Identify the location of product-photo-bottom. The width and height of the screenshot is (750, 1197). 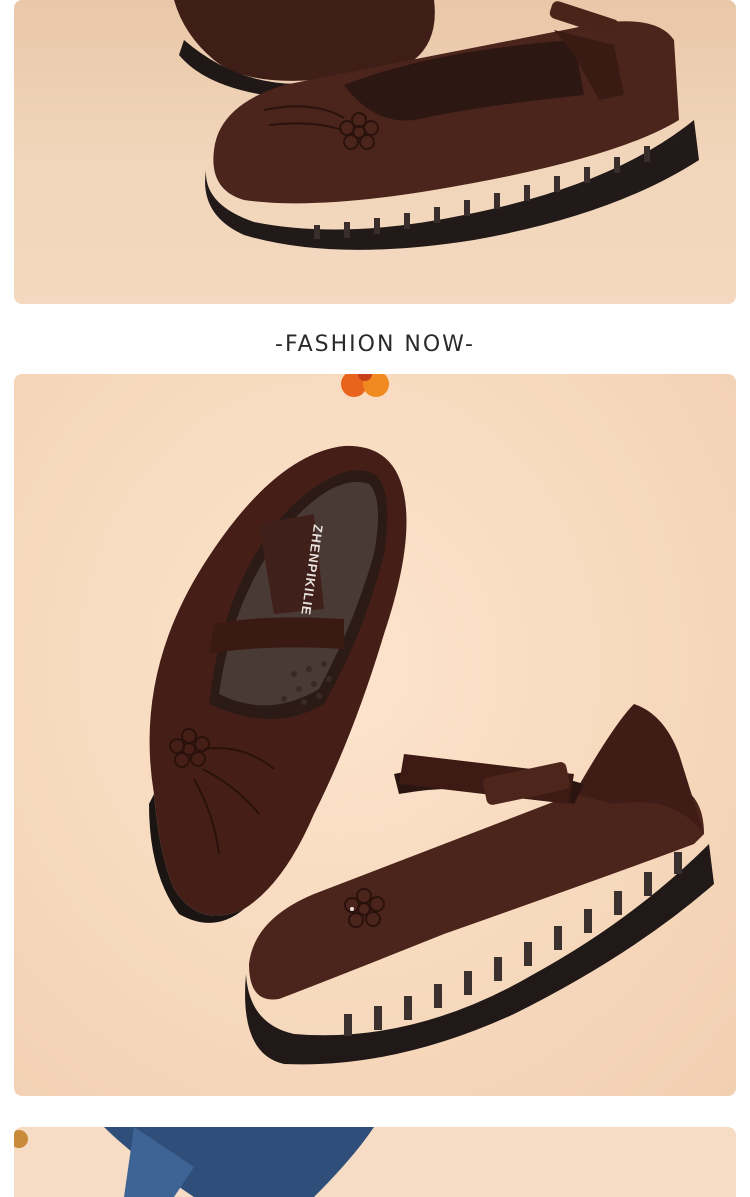
(375, 1162).